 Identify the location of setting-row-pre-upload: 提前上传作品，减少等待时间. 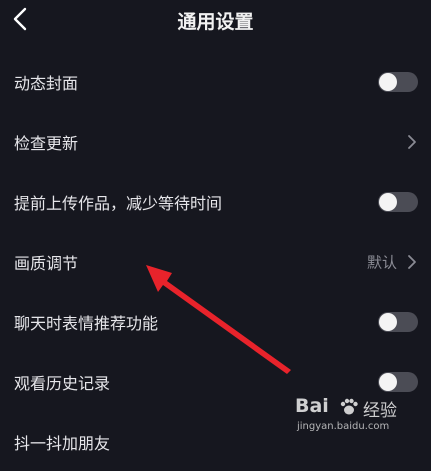
(215, 202).